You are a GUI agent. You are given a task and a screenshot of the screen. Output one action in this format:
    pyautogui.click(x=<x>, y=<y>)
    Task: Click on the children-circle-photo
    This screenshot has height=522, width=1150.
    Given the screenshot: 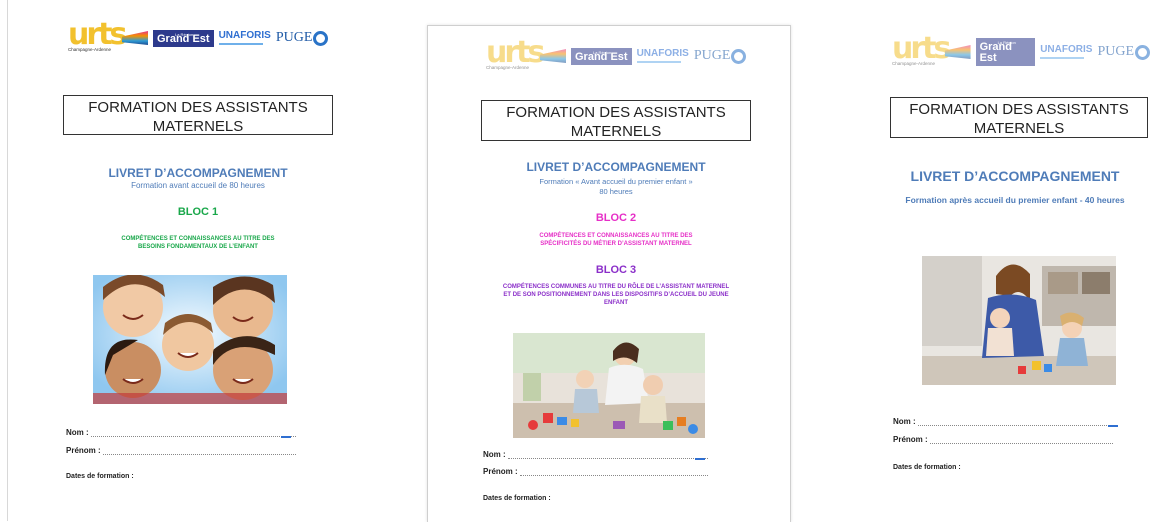 What is the action you would take?
    pyautogui.click(x=190, y=339)
    